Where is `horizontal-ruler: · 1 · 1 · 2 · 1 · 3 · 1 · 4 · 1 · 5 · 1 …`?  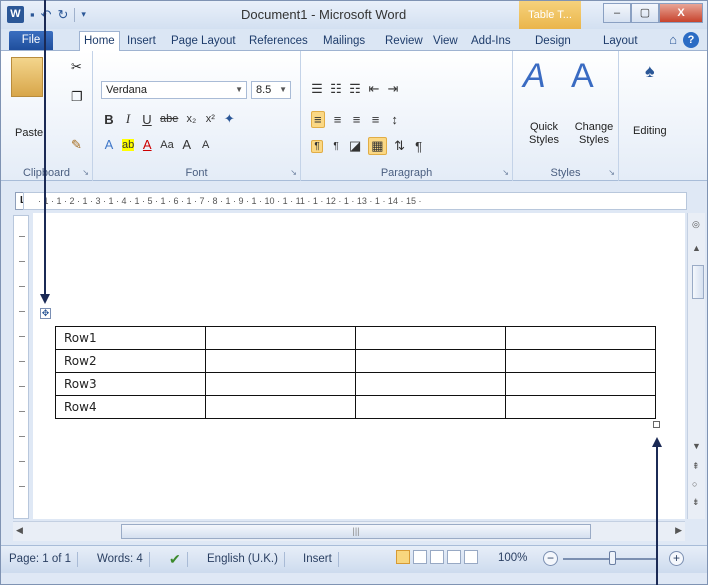
horizontal-ruler: · 1 · 1 · 2 · 1 · 3 · 1 · 4 · 1 · 5 · 1 … is located at coordinates (355, 201).